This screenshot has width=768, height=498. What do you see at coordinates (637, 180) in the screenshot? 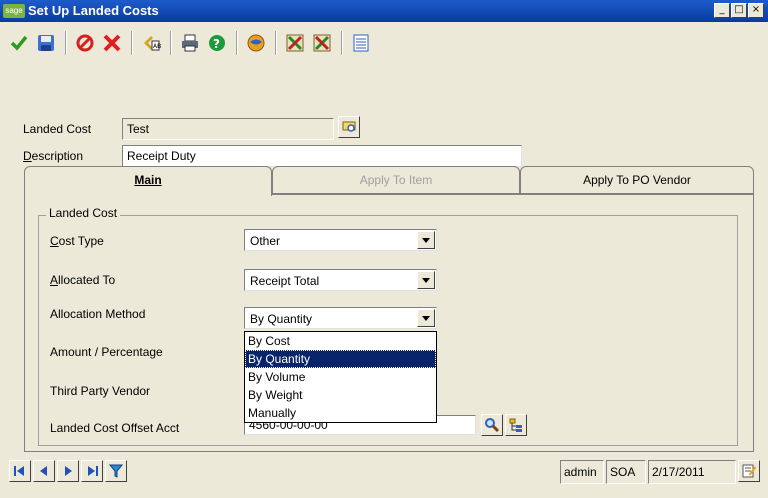
I see `tab-apply-to-po-vendor: Apply To PO Vendor` at bounding box center [637, 180].